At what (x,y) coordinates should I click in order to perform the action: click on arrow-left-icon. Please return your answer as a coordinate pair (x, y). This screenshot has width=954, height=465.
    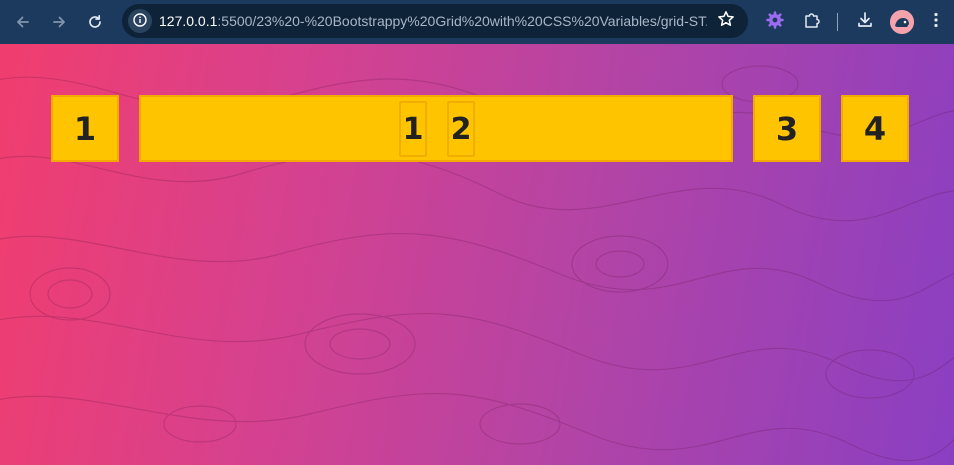
    Looking at the image, I should click on (23, 22).